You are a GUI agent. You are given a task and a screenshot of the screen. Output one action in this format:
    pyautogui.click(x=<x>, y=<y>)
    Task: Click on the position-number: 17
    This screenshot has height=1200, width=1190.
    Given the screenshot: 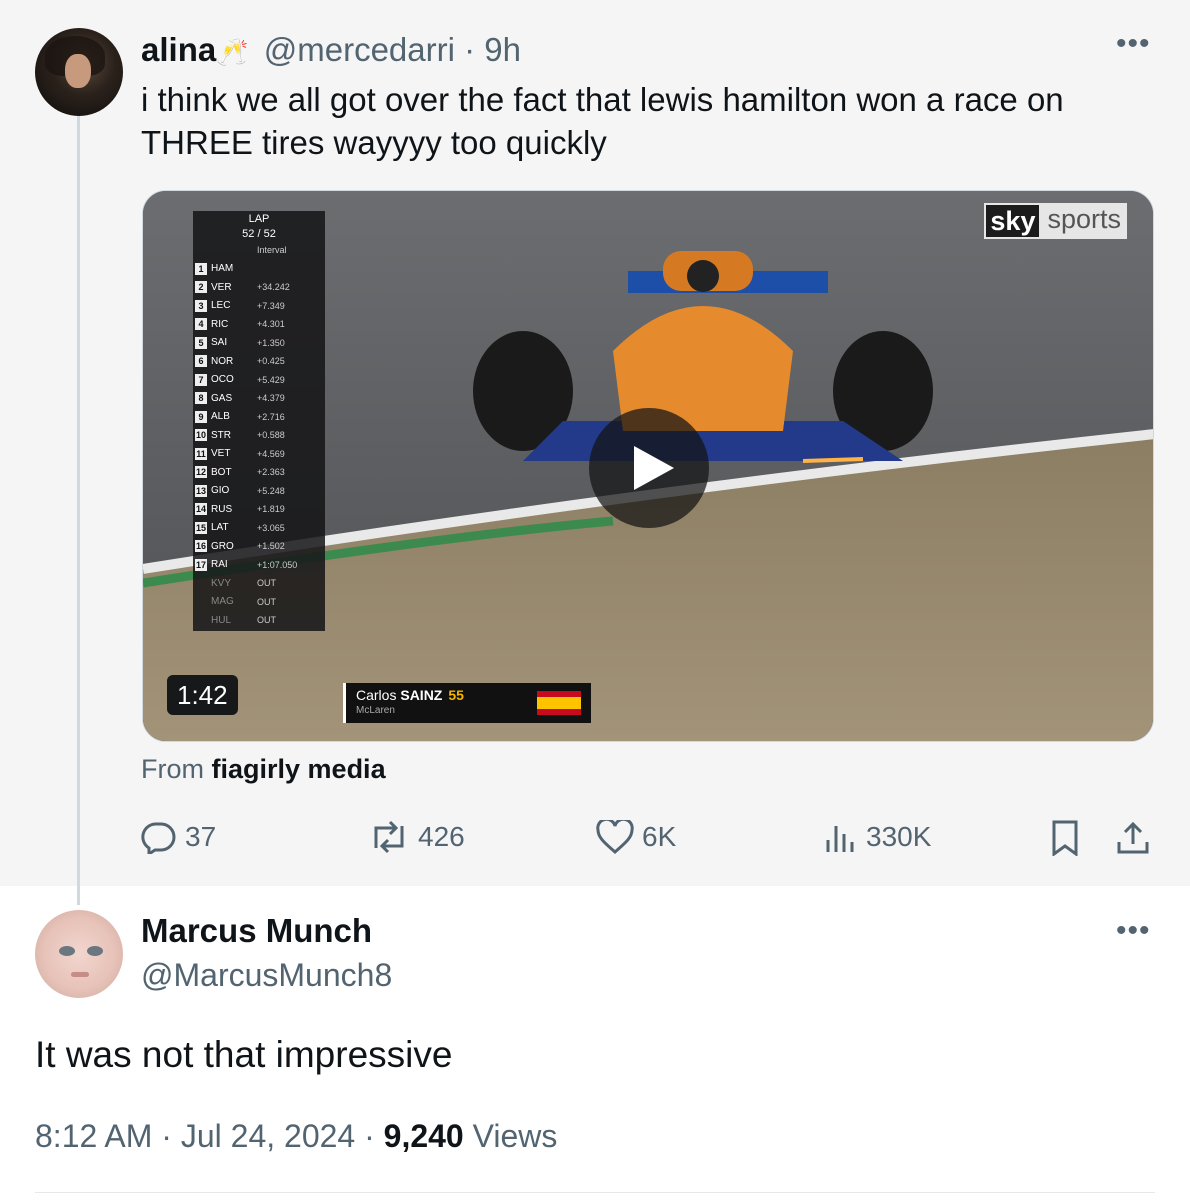 What is the action you would take?
    pyautogui.click(x=201, y=564)
    